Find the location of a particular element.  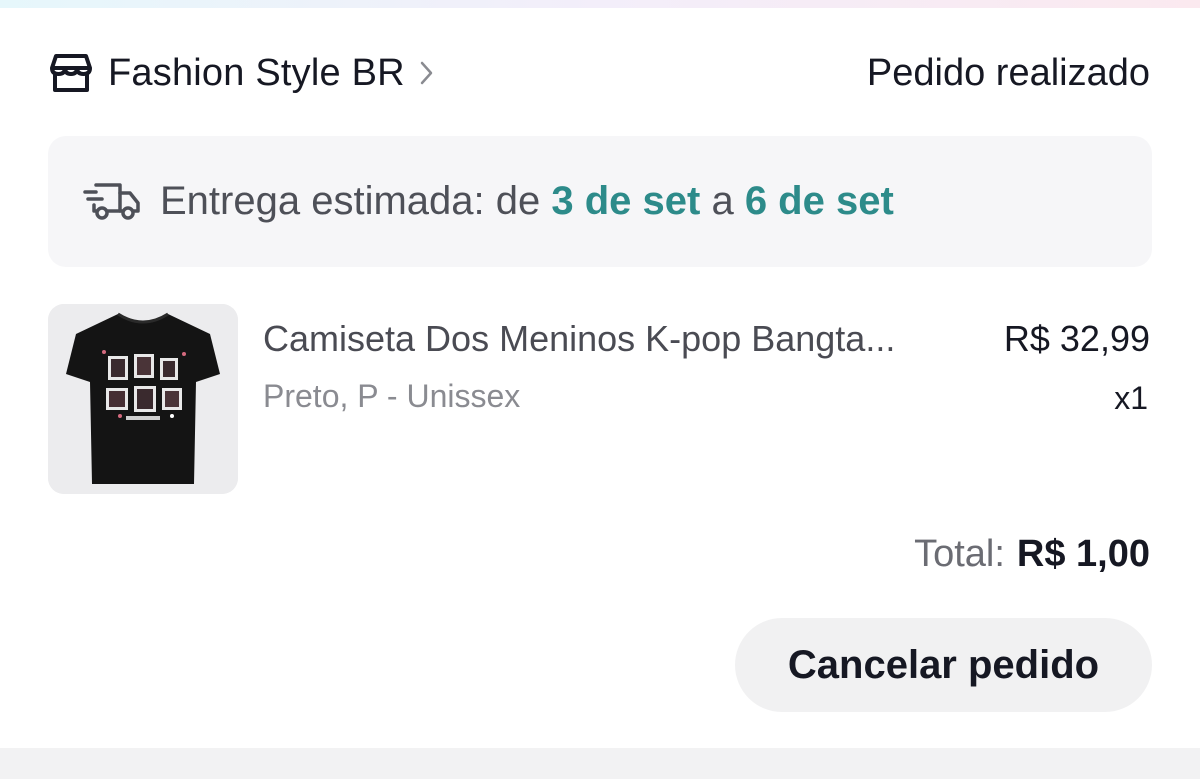

delivery-middle: a is located at coordinates (722, 201).